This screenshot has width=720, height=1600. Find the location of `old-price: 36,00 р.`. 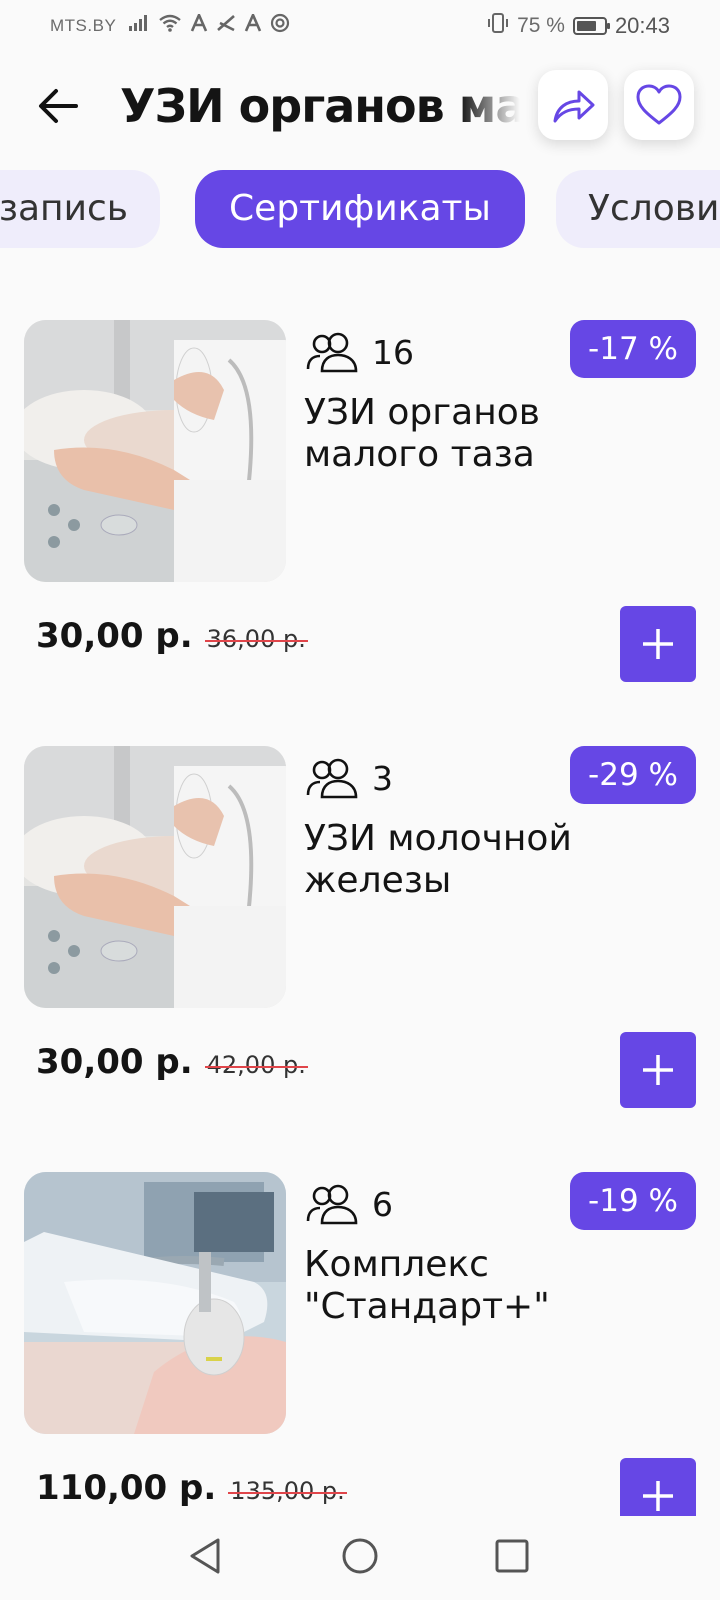

old-price: 36,00 р. is located at coordinates (256, 639).